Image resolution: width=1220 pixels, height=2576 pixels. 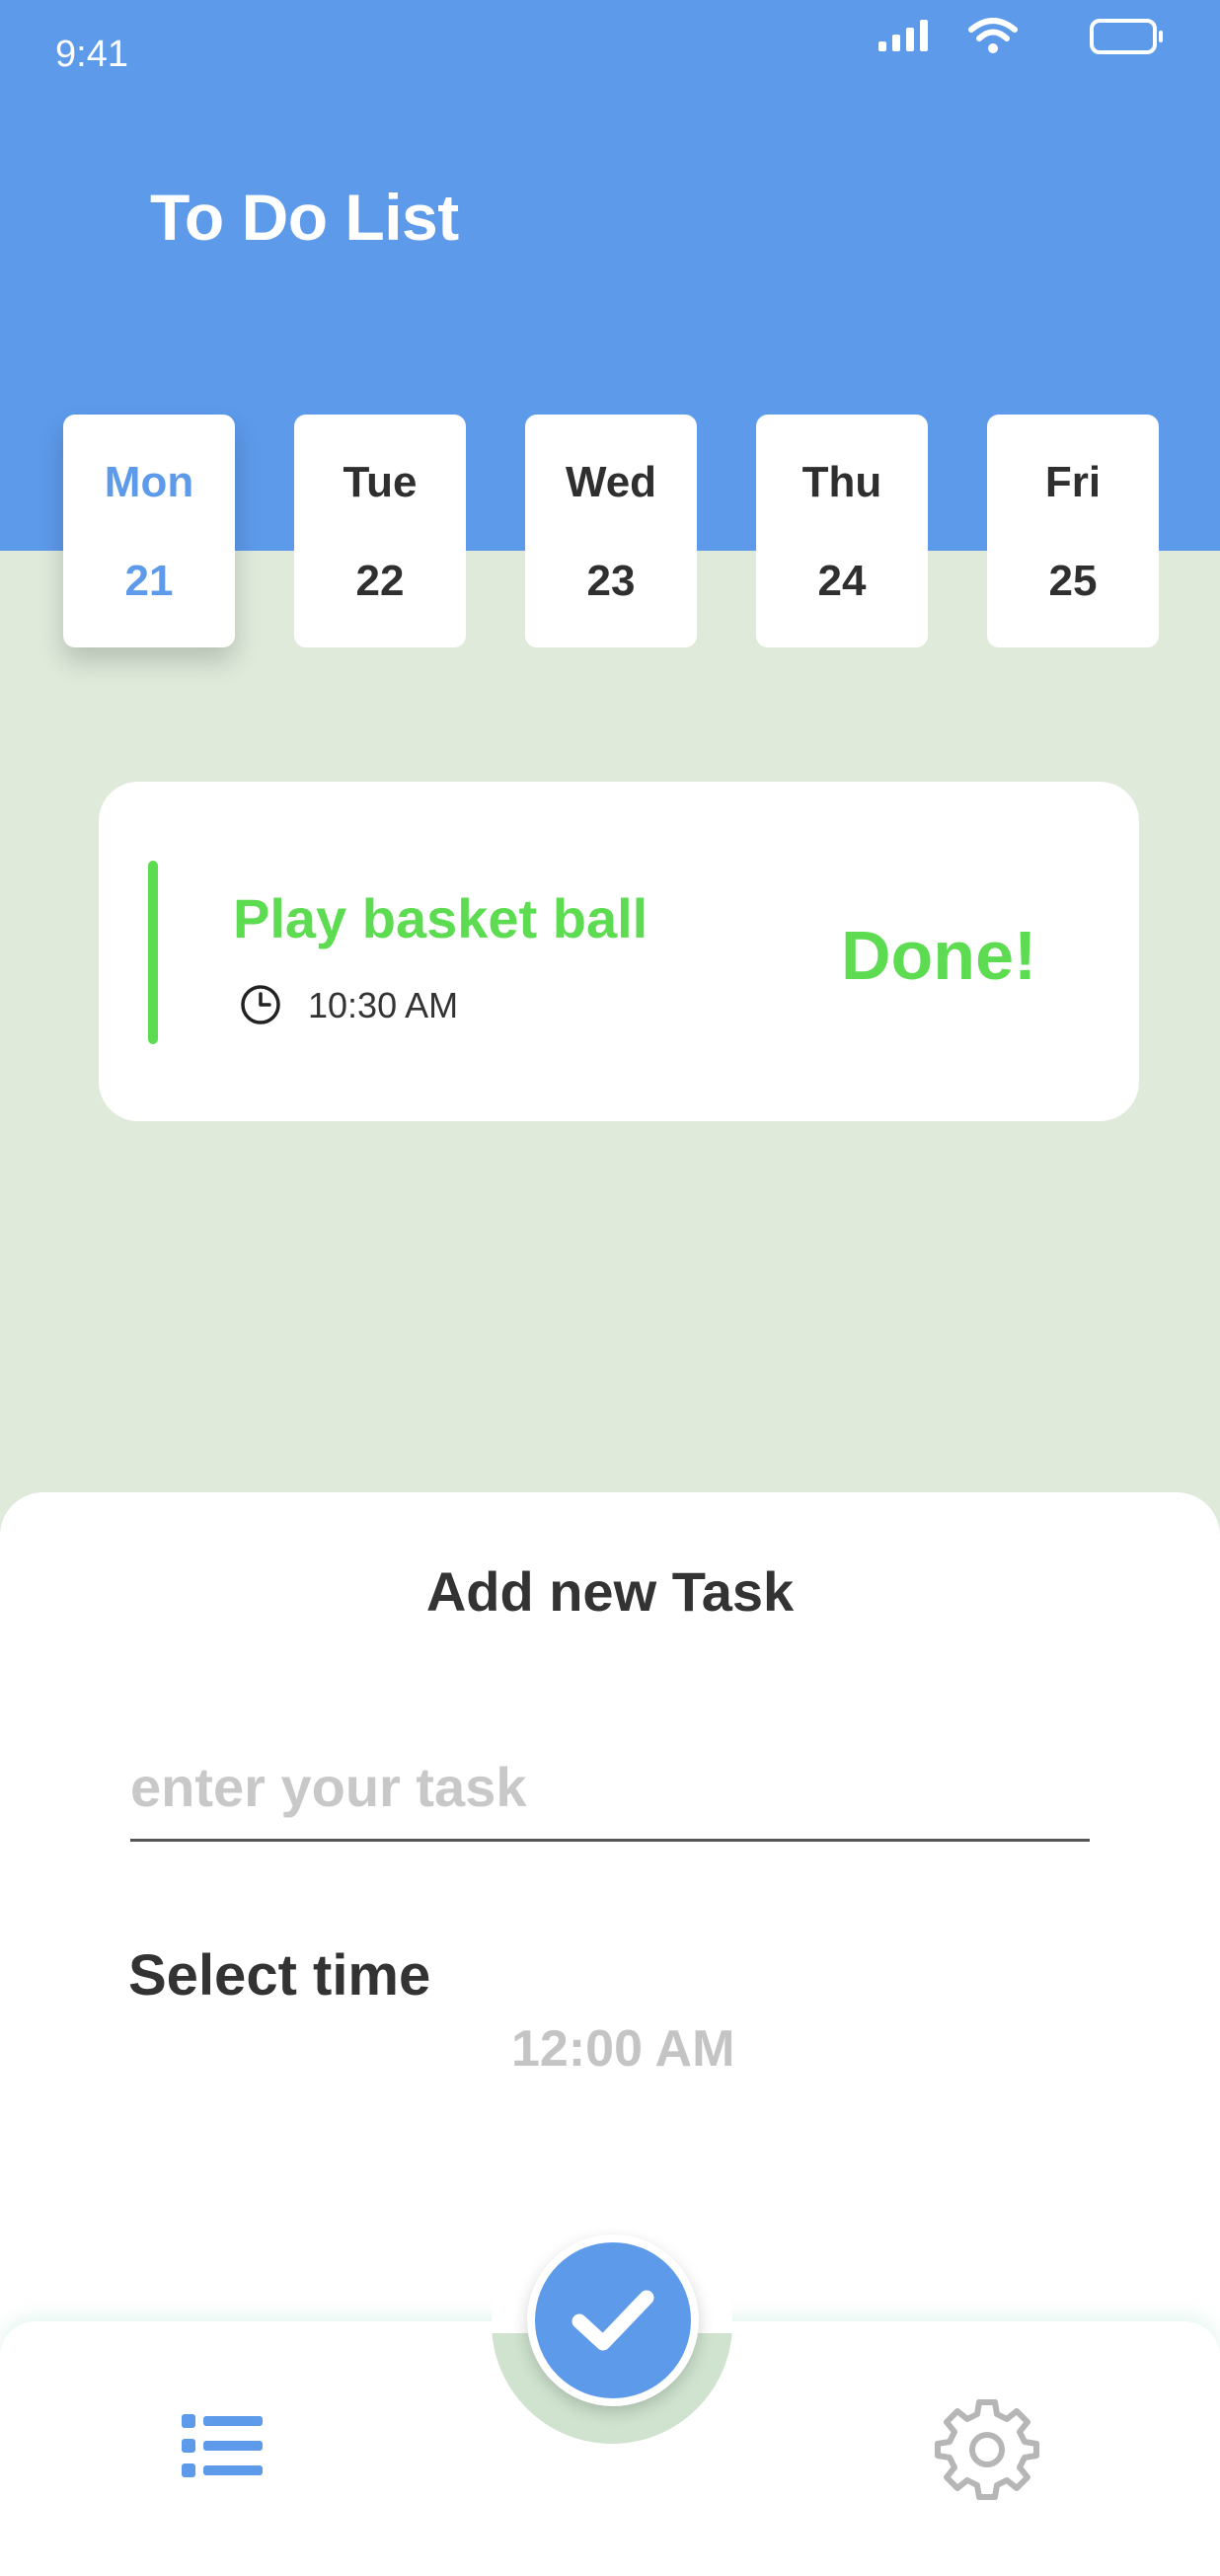 I want to click on day-name: Mon, so click(x=149, y=482).